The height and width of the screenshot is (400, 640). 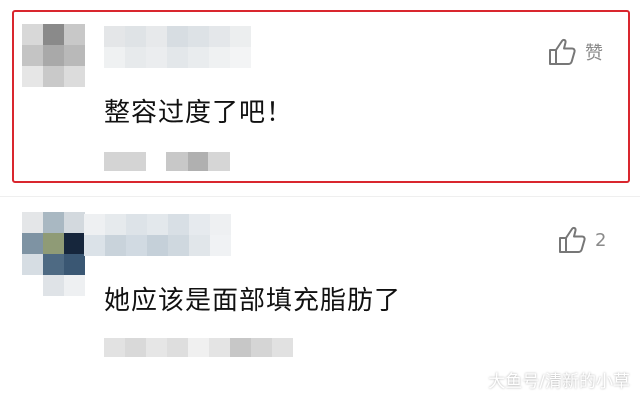 What do you see at coordinates (199, 113) in the screenshot?
I see `comment-text: 整容过度了吧！` at bounding box center [199, 113].